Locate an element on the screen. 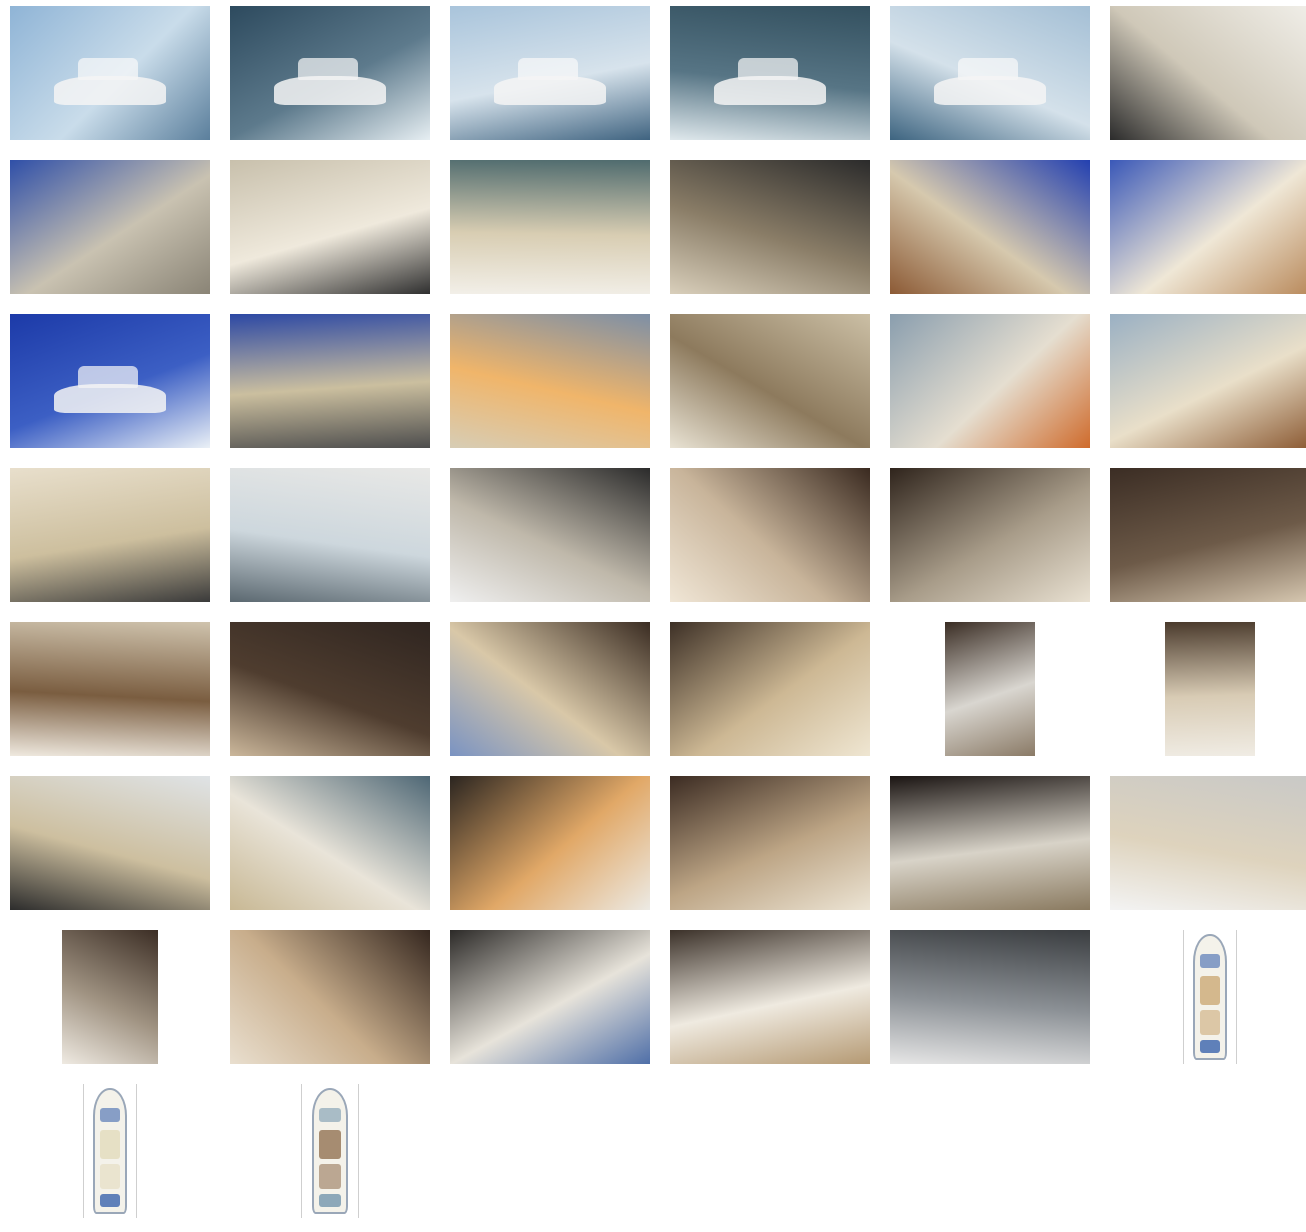  engine-room-photo is located at coordinates (990, 997).